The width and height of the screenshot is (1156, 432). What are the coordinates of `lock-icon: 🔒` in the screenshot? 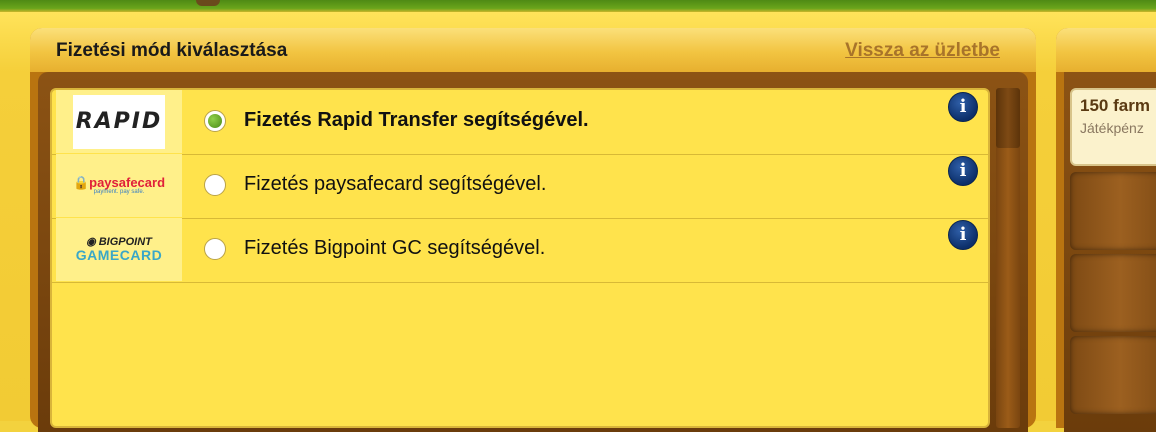 It's located at (81, 182).